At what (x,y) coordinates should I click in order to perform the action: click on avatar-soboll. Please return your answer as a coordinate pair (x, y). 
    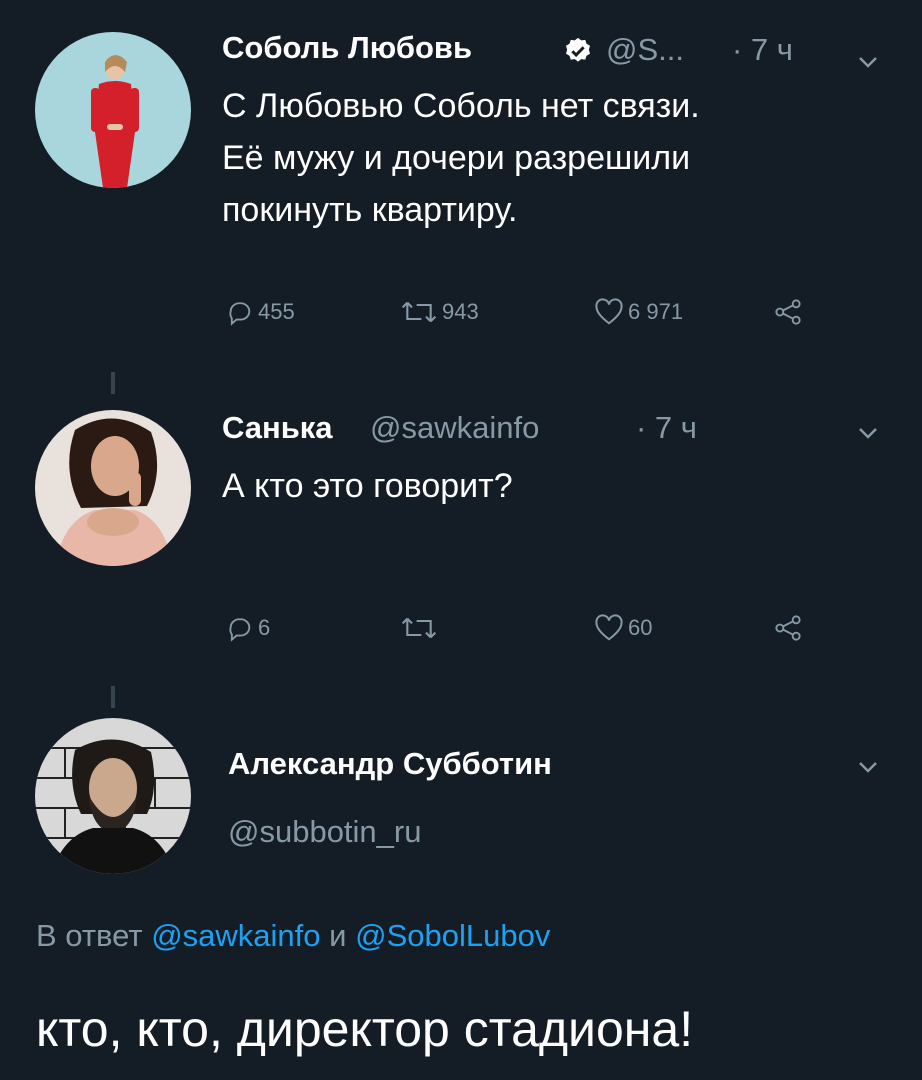
    Looking at the image, I should click on (113, 110).